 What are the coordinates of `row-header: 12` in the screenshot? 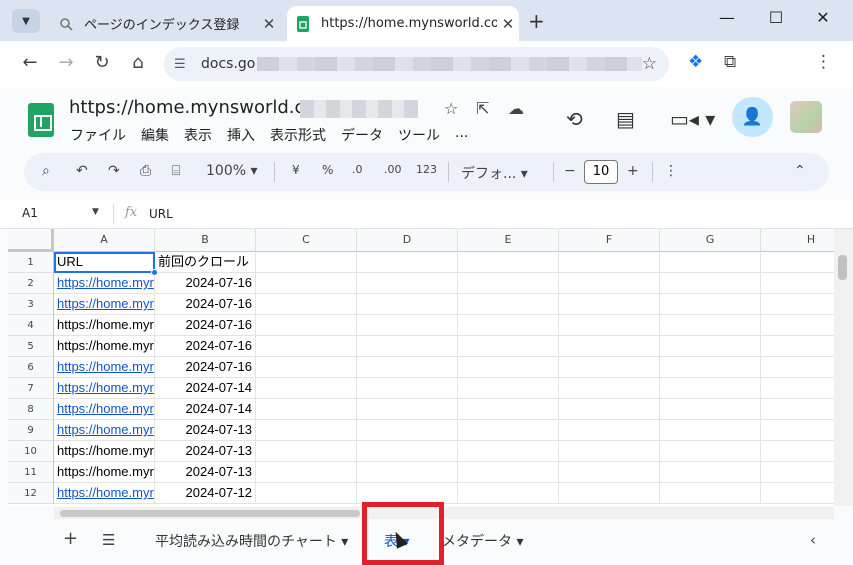 It's located at (31, 493).